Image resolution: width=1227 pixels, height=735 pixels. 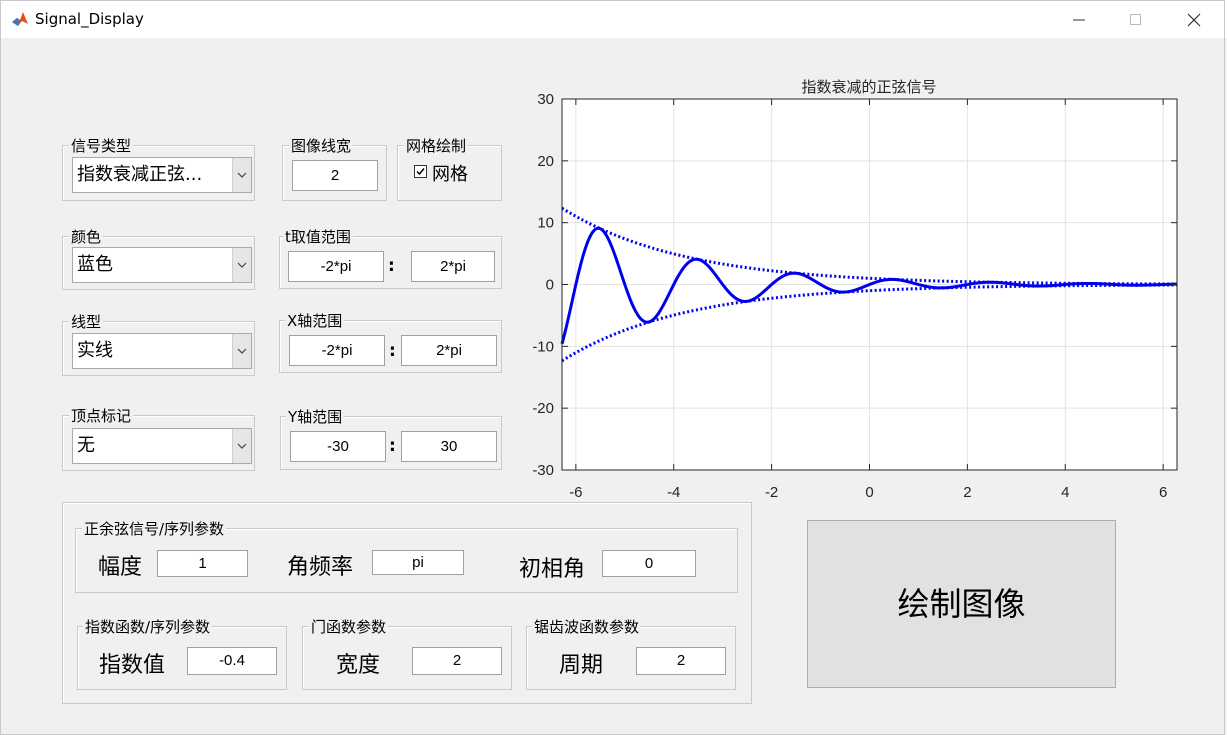 What do you see at coordinates (868, 87) in the screenshot?
I see `chart-title: 指数衰减的正弦信号` at bounding box center [868, 87].